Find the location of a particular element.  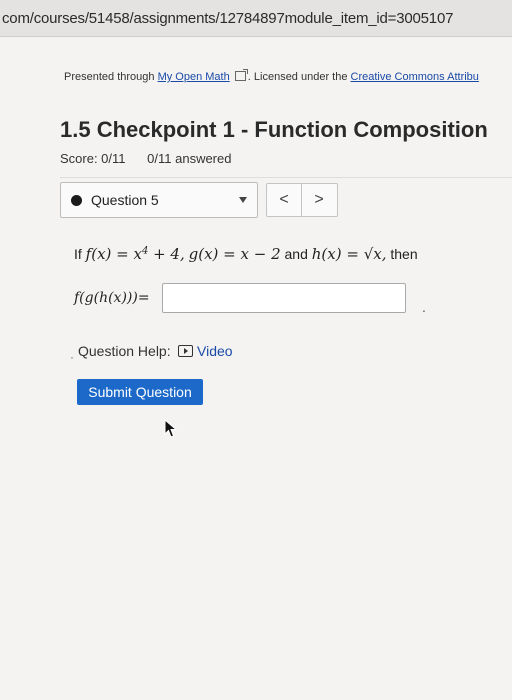

answer-prompt: f(g(h(x)))= is located at coordinates (112, 298).